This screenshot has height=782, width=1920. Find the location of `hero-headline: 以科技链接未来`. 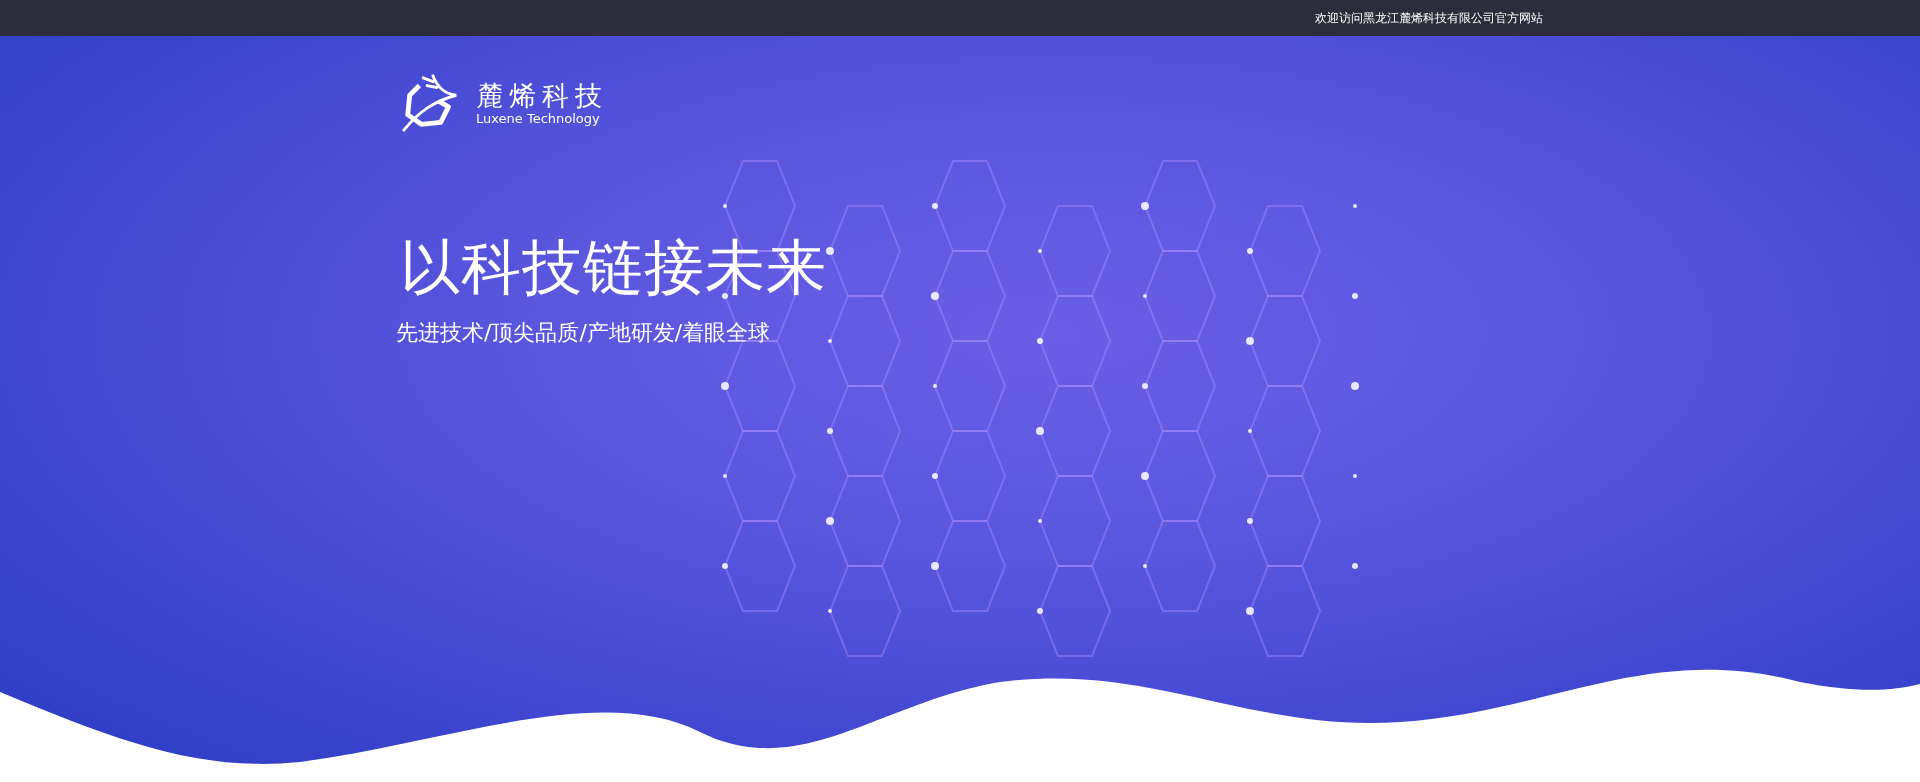

hero-headline: 以科技链接未来 is located at coordinates (614, 267).